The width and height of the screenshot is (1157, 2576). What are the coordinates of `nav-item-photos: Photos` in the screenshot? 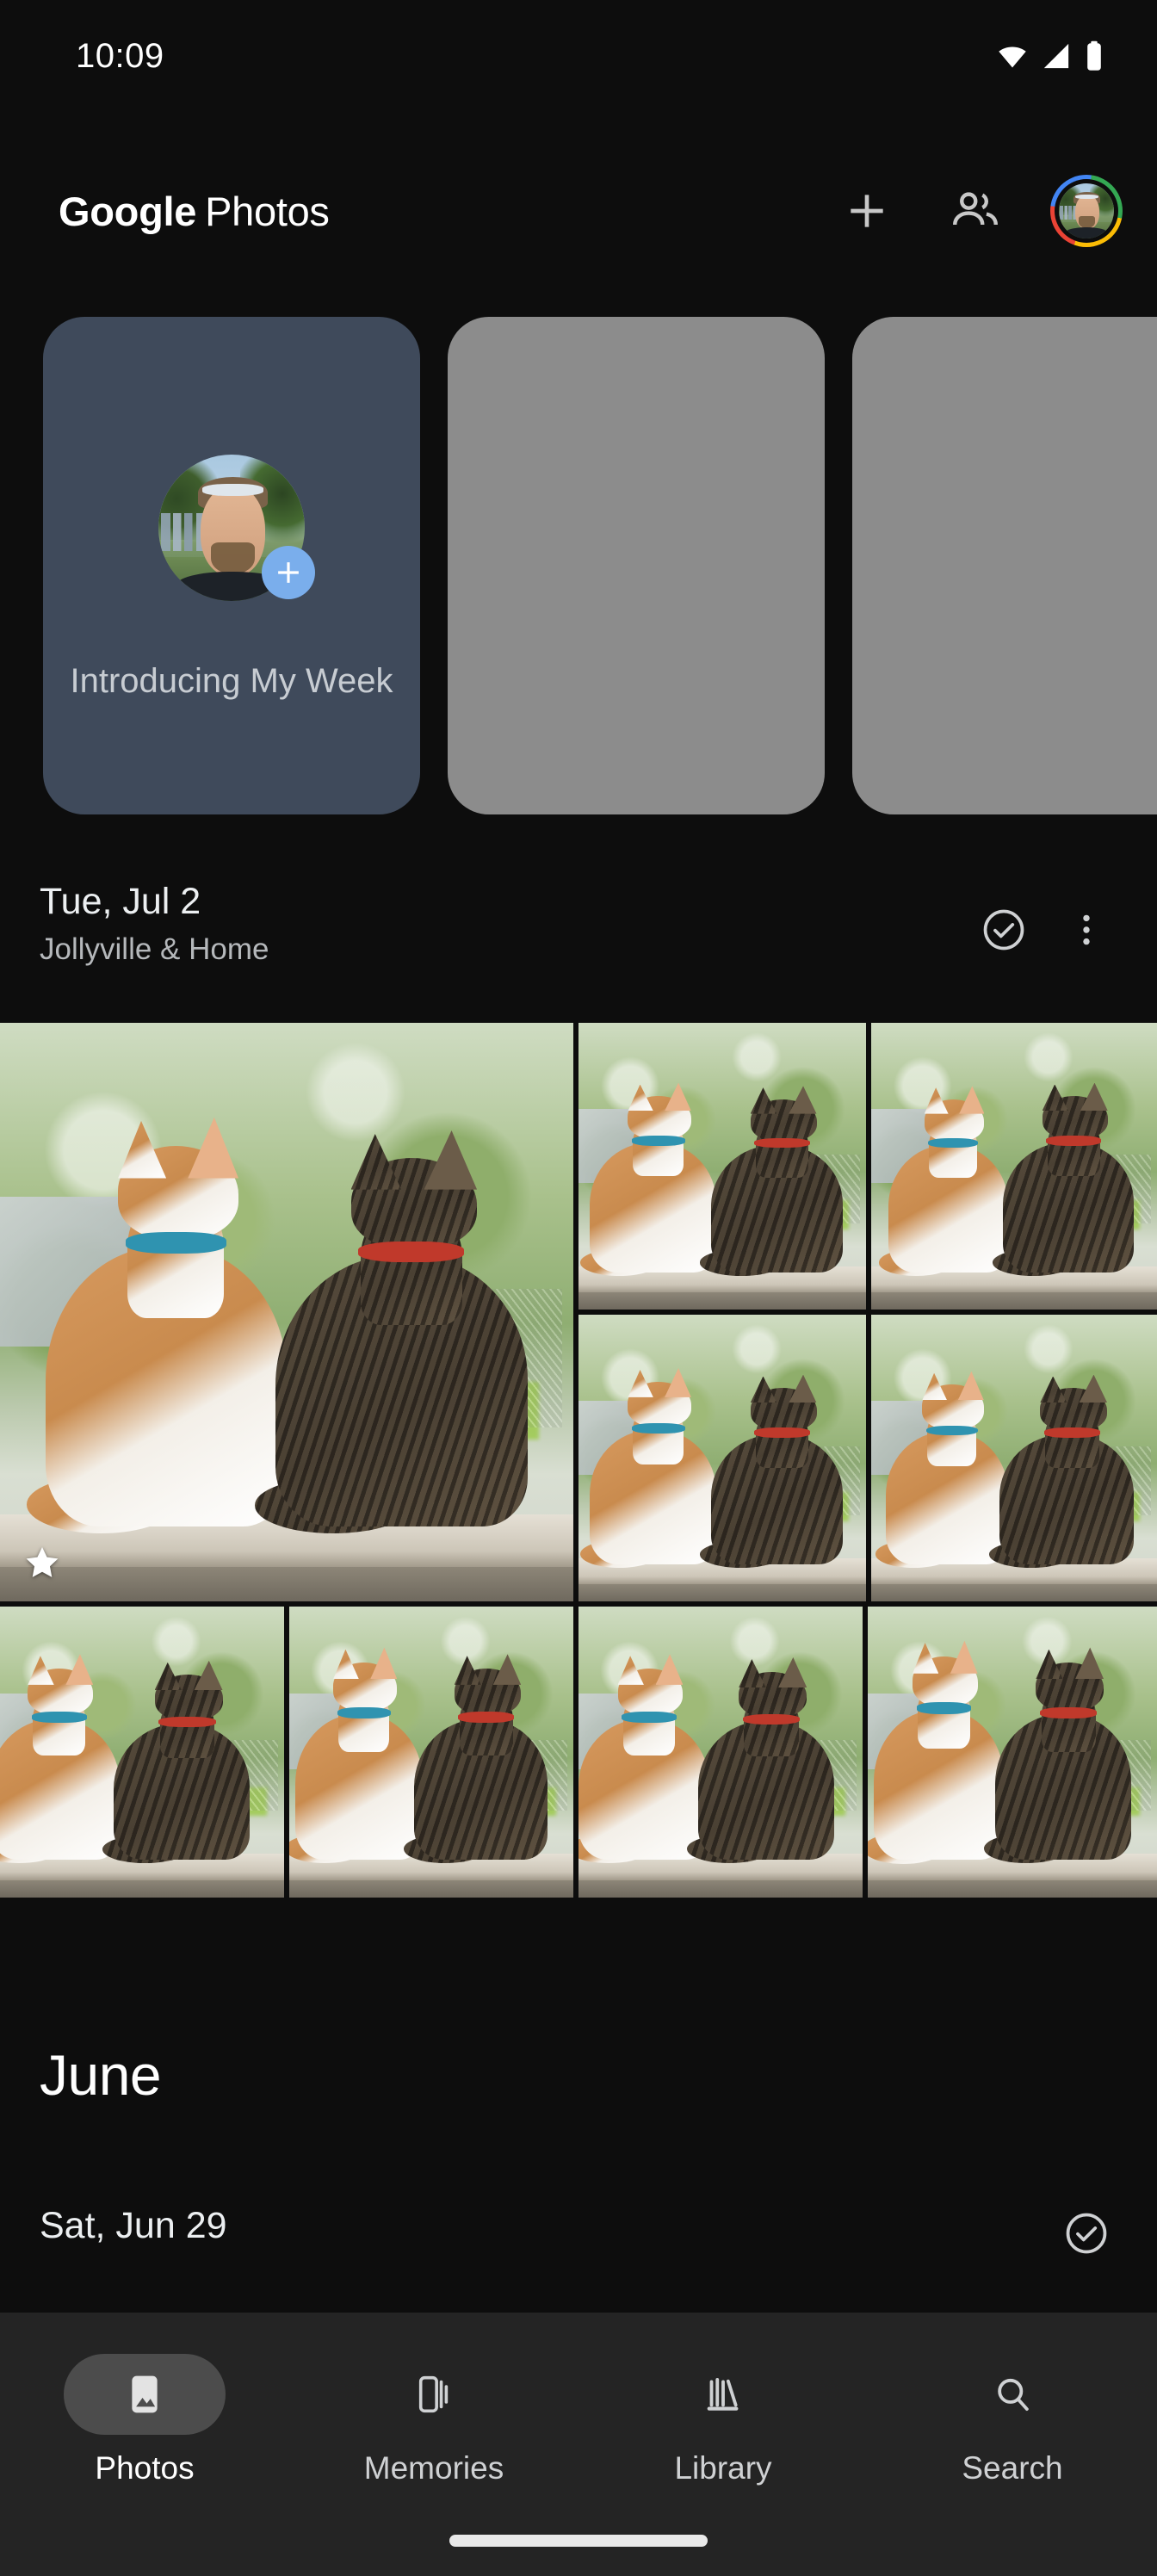 It's located at (145, 2420).